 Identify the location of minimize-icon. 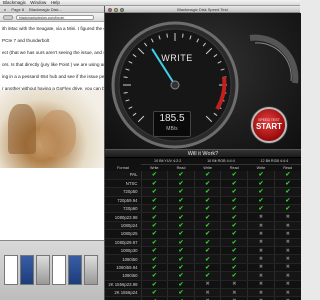
(116, 9).